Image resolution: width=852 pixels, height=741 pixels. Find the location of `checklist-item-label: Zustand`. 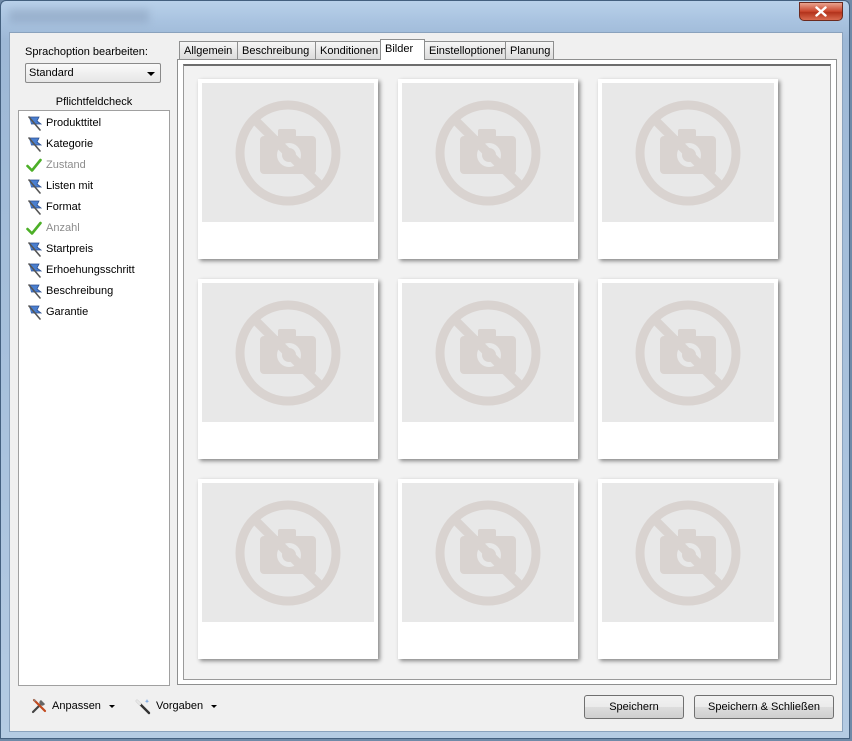

checklist-item-label: Zustand is located at coordinates (66, 165).